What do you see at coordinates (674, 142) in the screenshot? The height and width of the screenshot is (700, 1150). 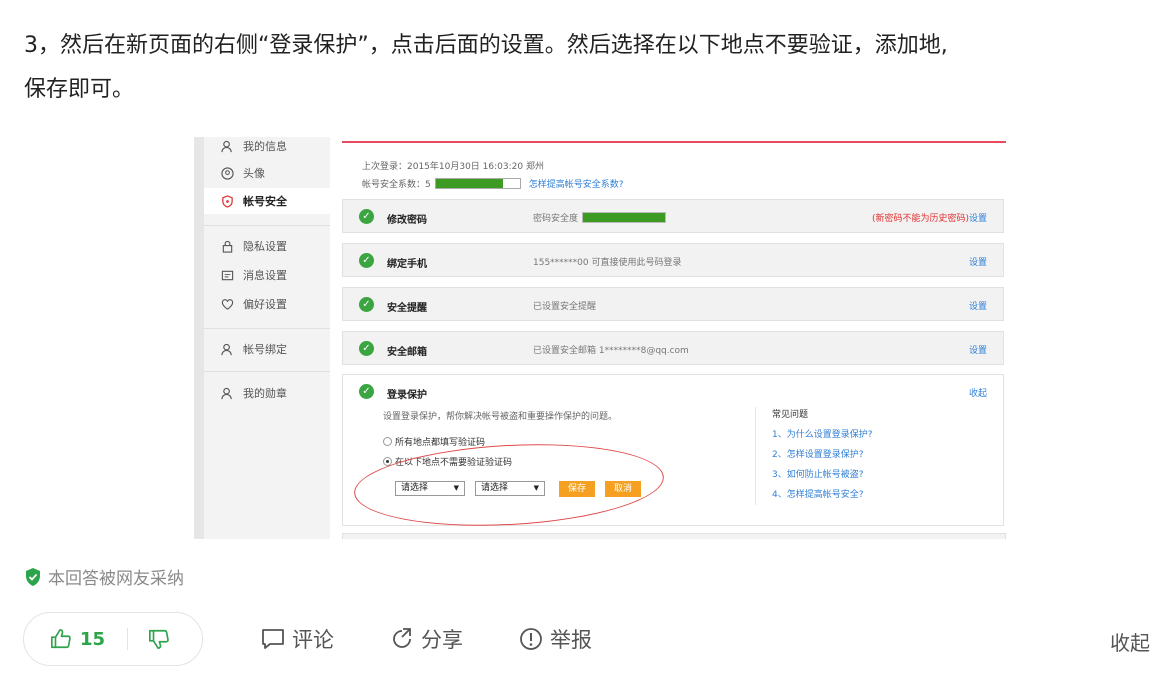 I see `red-top-line` at bounding box center [674, 142].